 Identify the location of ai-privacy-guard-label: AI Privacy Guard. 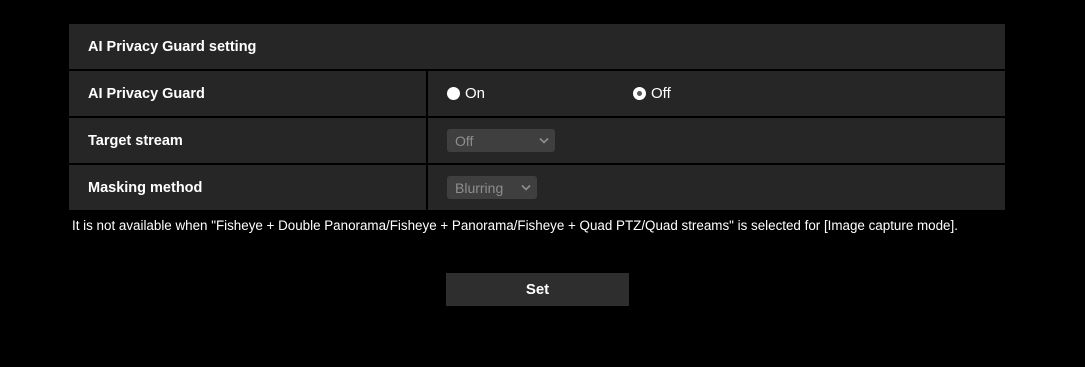
(247, 93).